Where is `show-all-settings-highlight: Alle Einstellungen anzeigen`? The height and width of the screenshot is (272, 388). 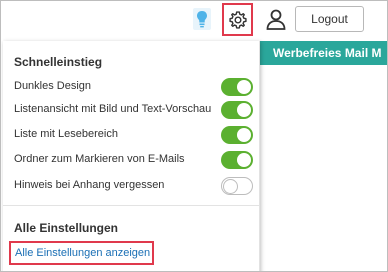 show-all-settings-highlight: Alle Einstellungen anzeigen is located at coordinates (81, 253).